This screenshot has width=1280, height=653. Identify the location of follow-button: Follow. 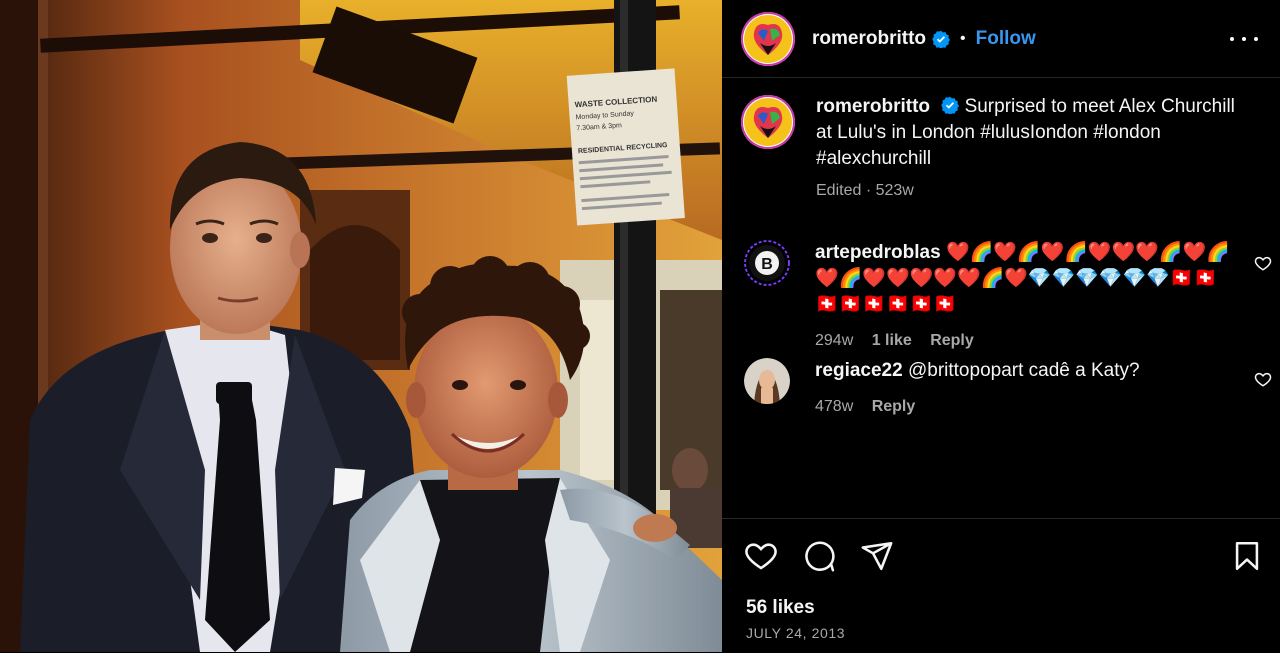
(1006, 39).